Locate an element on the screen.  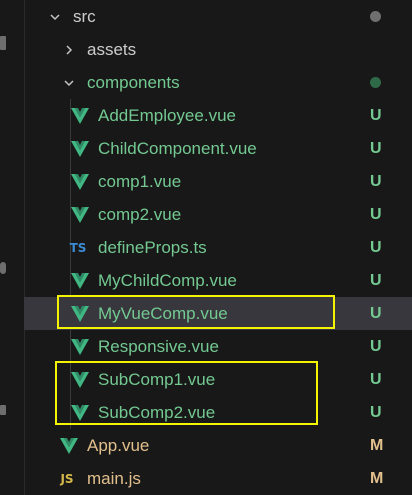
file-my-child-comp: MyChildComp.vue U is located at coordinates (218, 280).